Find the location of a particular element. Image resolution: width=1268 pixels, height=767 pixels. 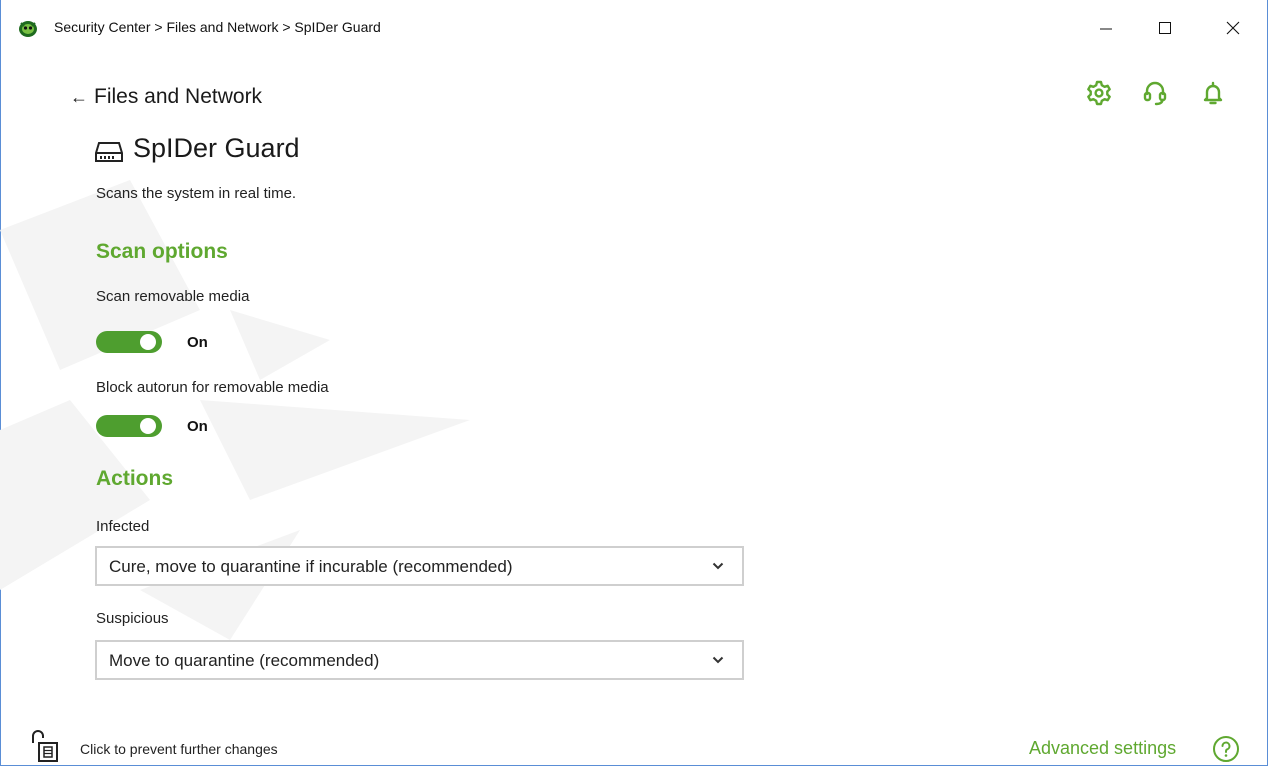

back-link: ← Files and Network is located at coordinates (166, 97).